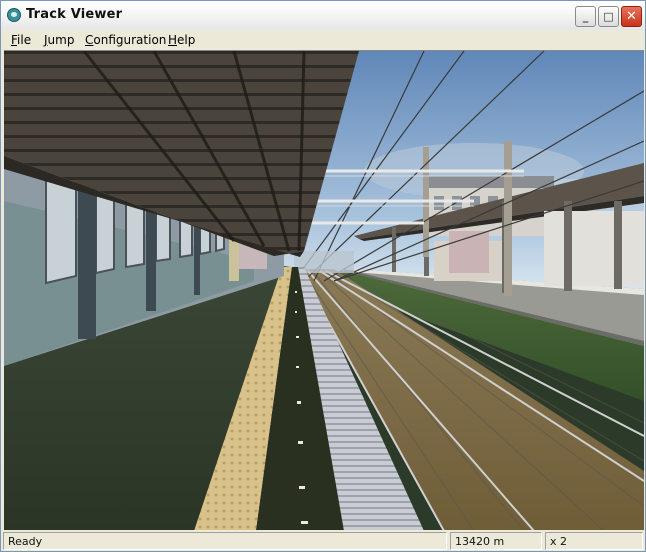  What do you see at coordinates (594, 541) in the screenshot?
I see `speed-multiplier: x 2` at bounding box center [594, 541].